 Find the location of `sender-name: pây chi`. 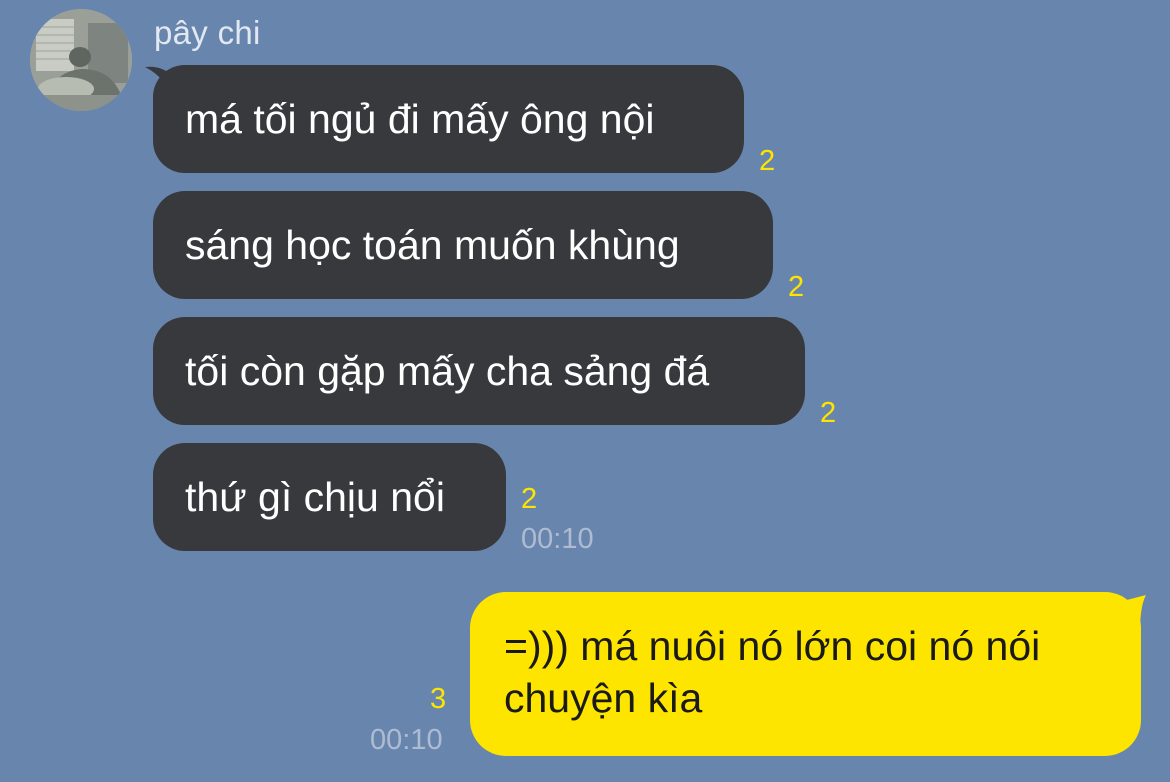

sender-name: pây chi is located at coordinates (207, 32).